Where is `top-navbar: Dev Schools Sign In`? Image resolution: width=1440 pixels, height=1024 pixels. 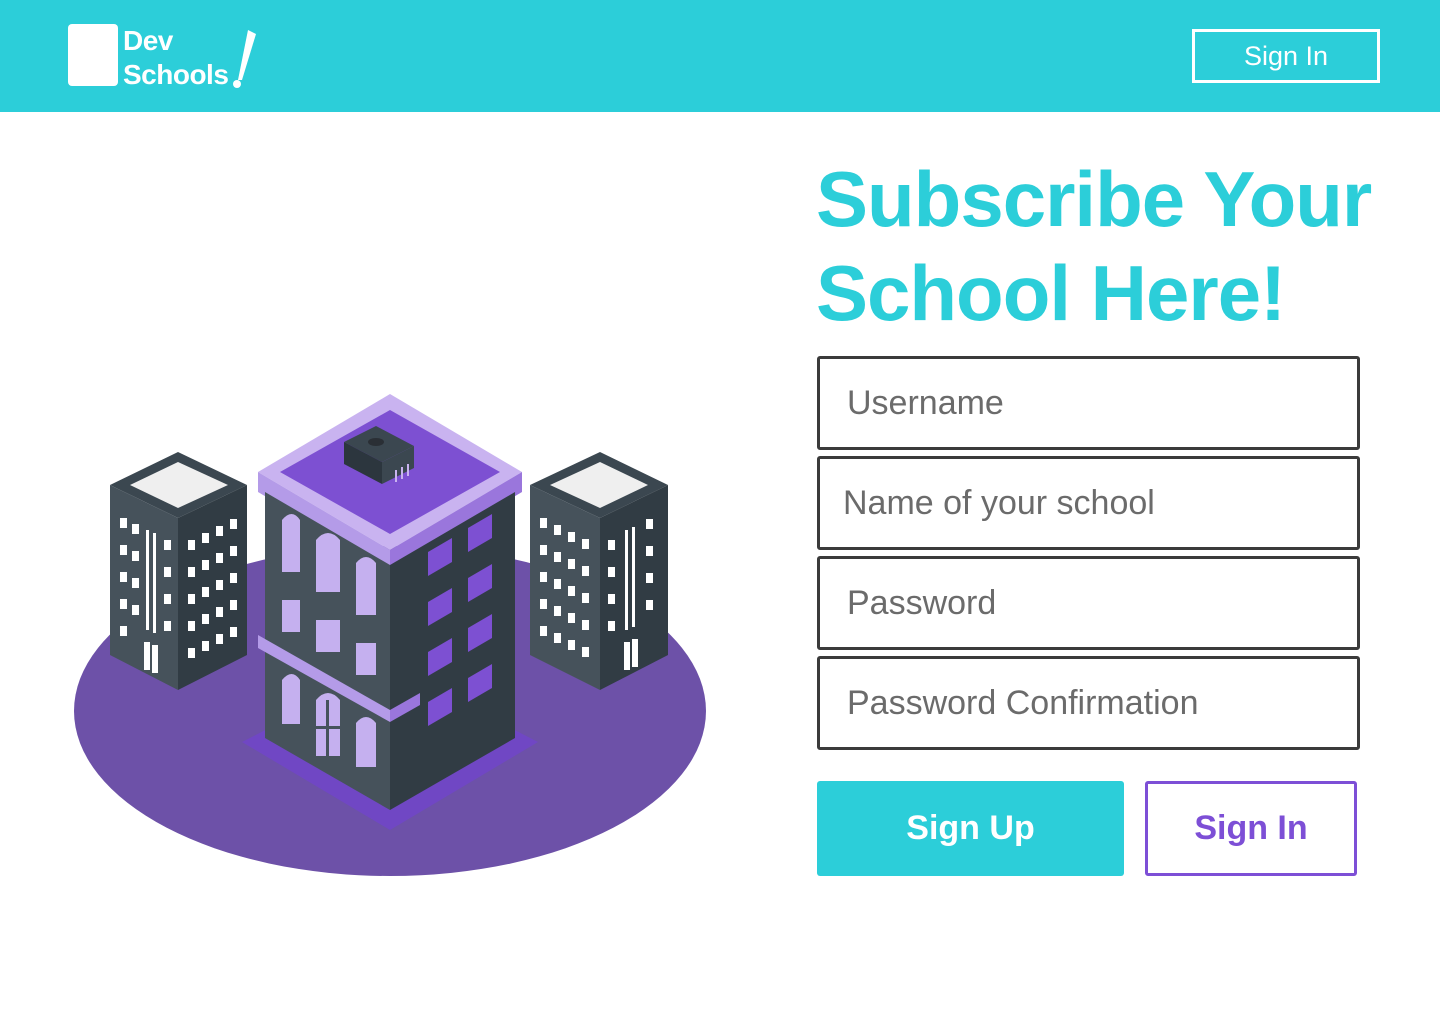
top-navbar: Dev Schools Sign In is located at coordinates (720, 56).